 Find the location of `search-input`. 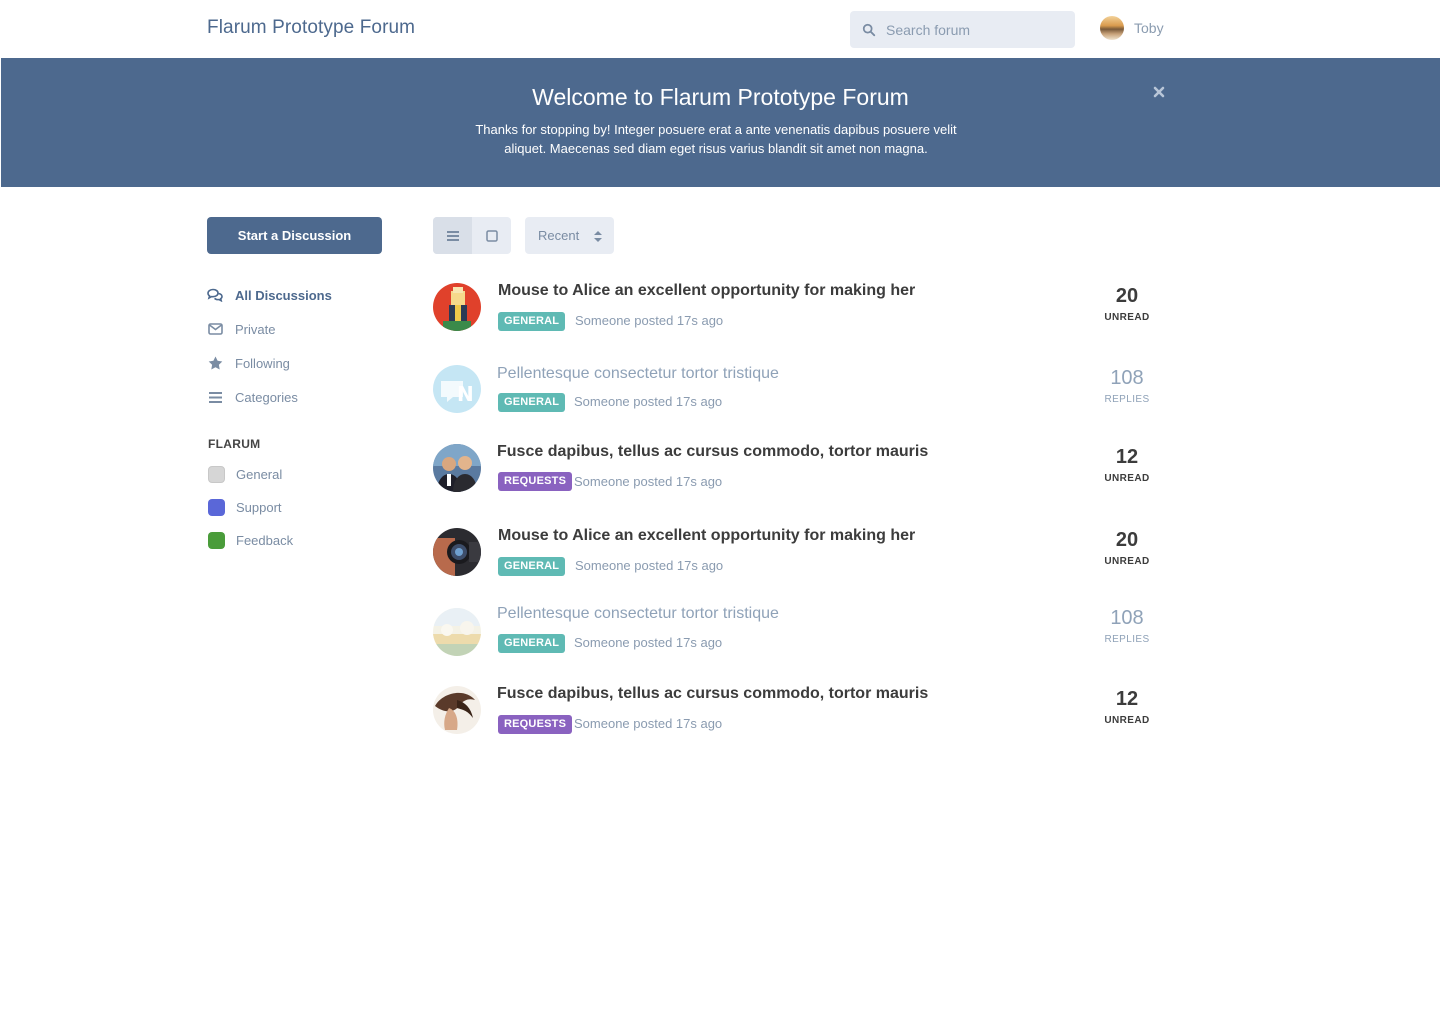

search-input is located at coordinates (971, 29).